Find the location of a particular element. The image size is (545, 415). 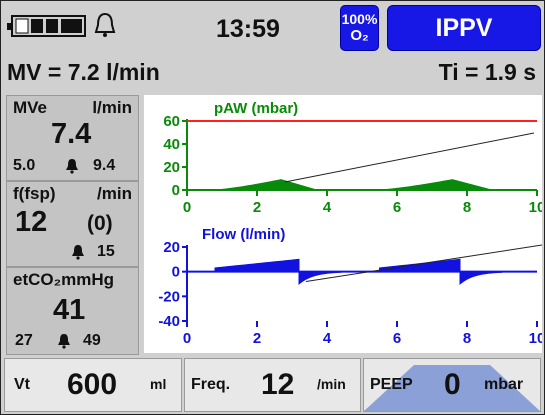

frequency-value: 12 is located at coordinates (31, 222).